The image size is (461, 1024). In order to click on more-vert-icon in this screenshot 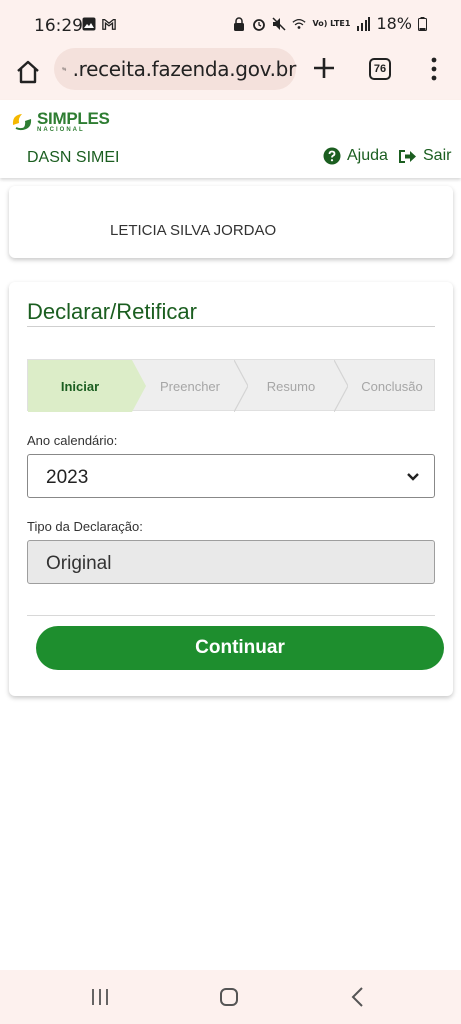, I will do `click(434, 69)`.